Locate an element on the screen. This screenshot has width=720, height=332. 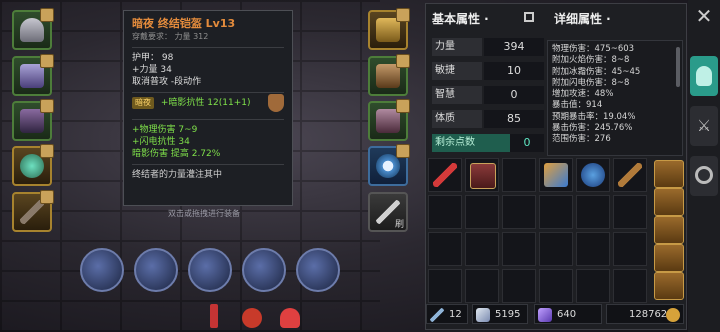
tab-character is located at coordinates (704, 76).